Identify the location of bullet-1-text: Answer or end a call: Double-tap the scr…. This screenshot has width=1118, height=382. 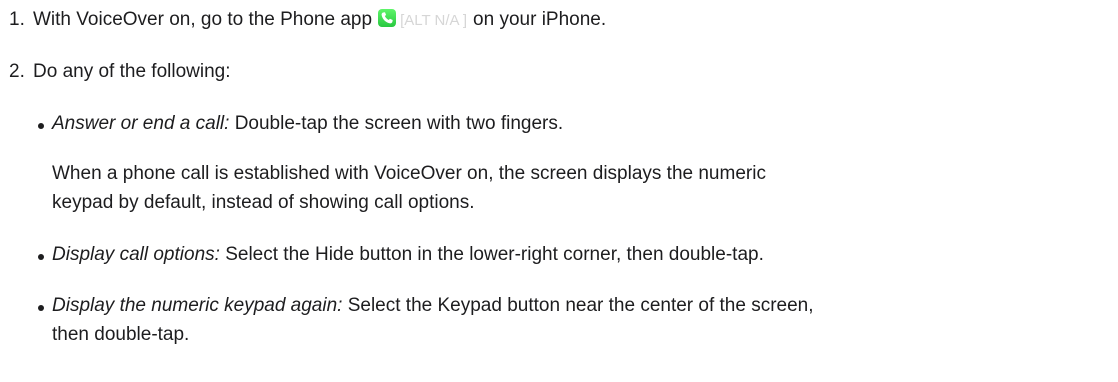
(307, 124).